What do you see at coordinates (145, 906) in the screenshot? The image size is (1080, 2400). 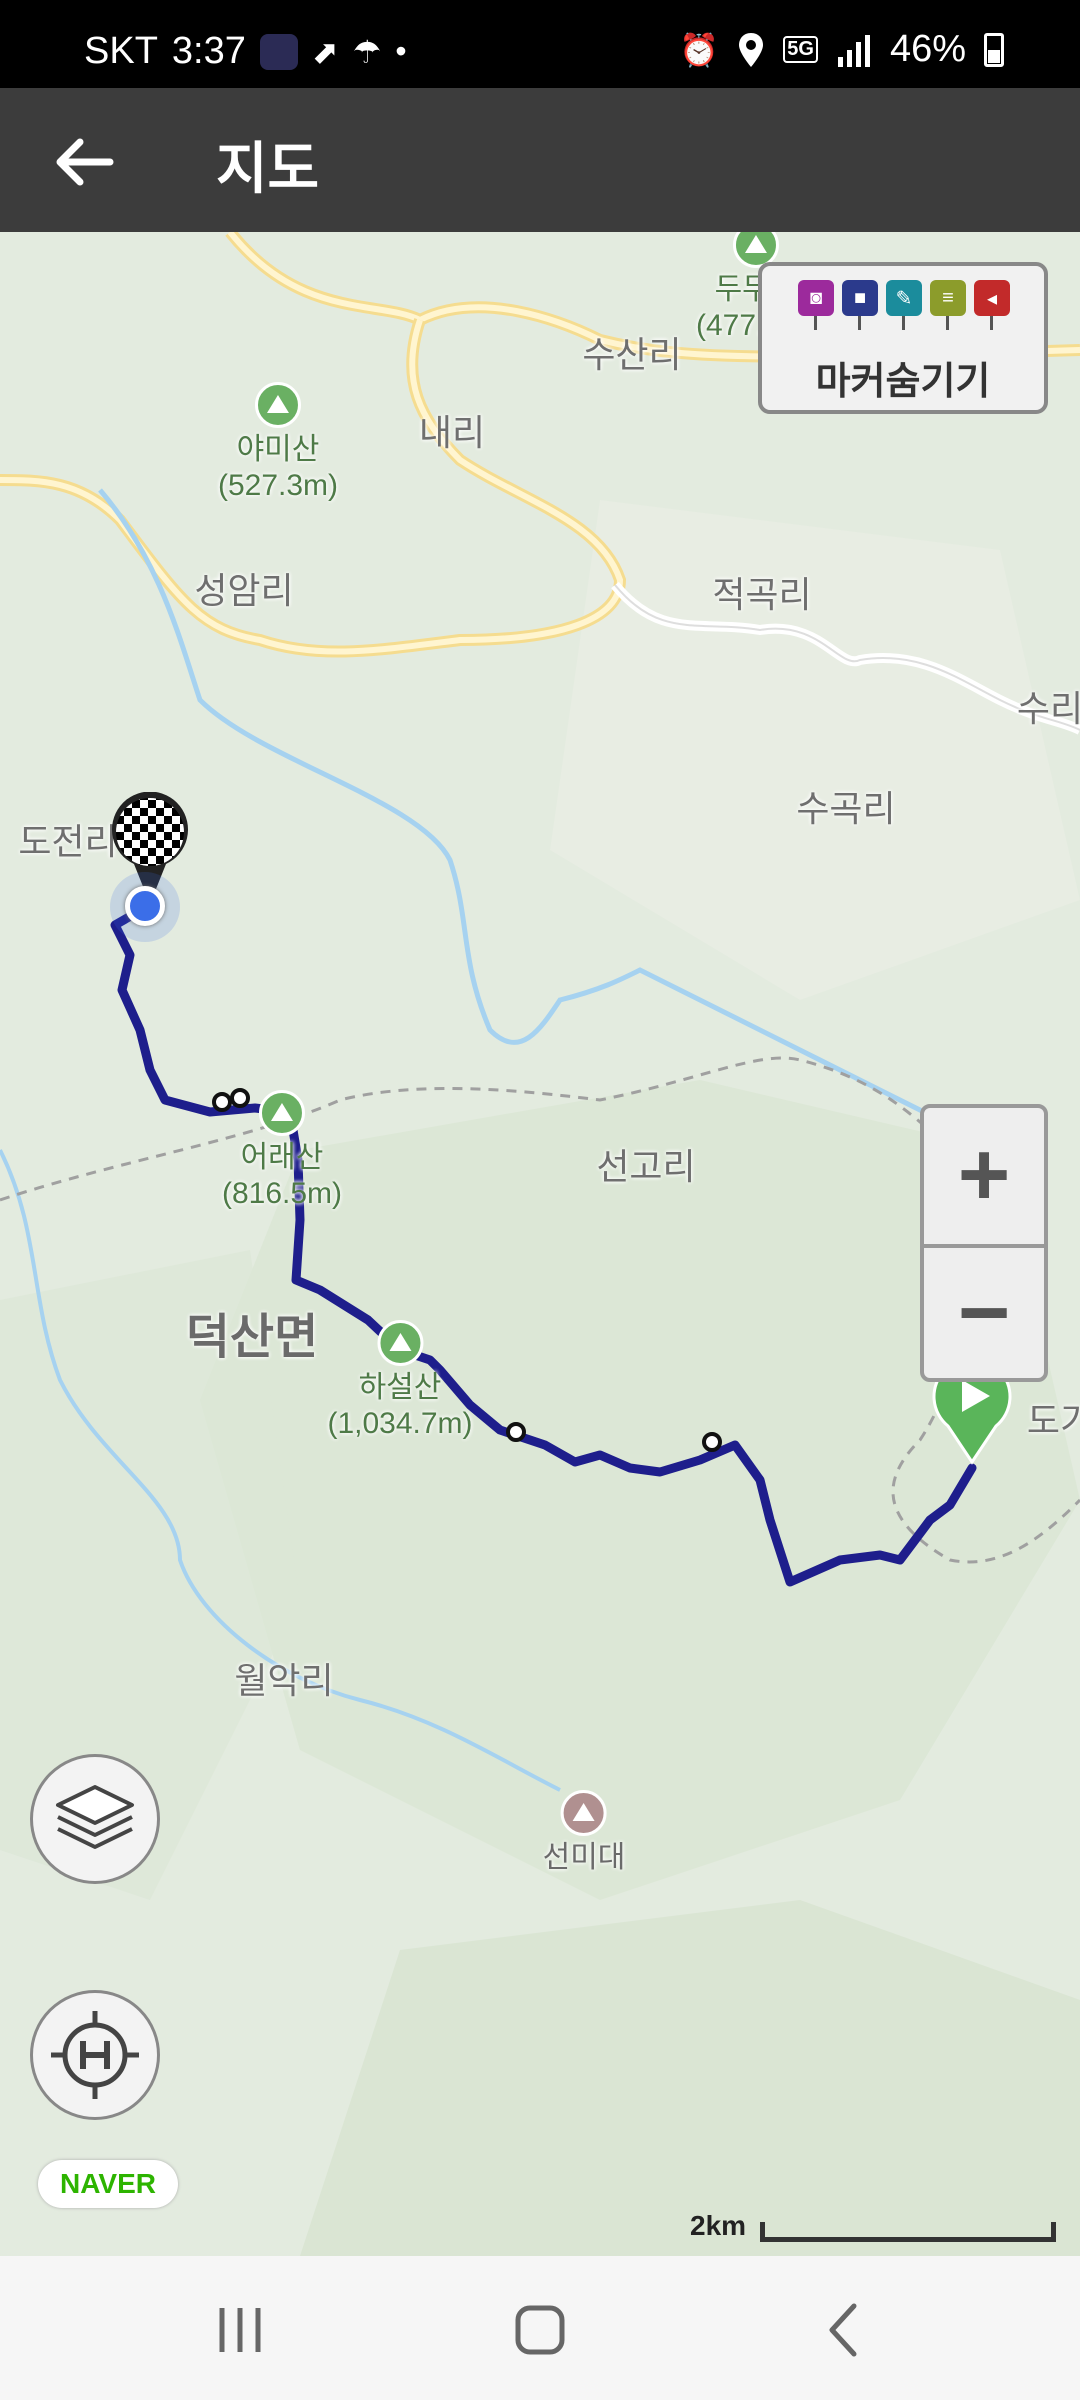 I see `current-location-dot` at bounding box center [145, 906].